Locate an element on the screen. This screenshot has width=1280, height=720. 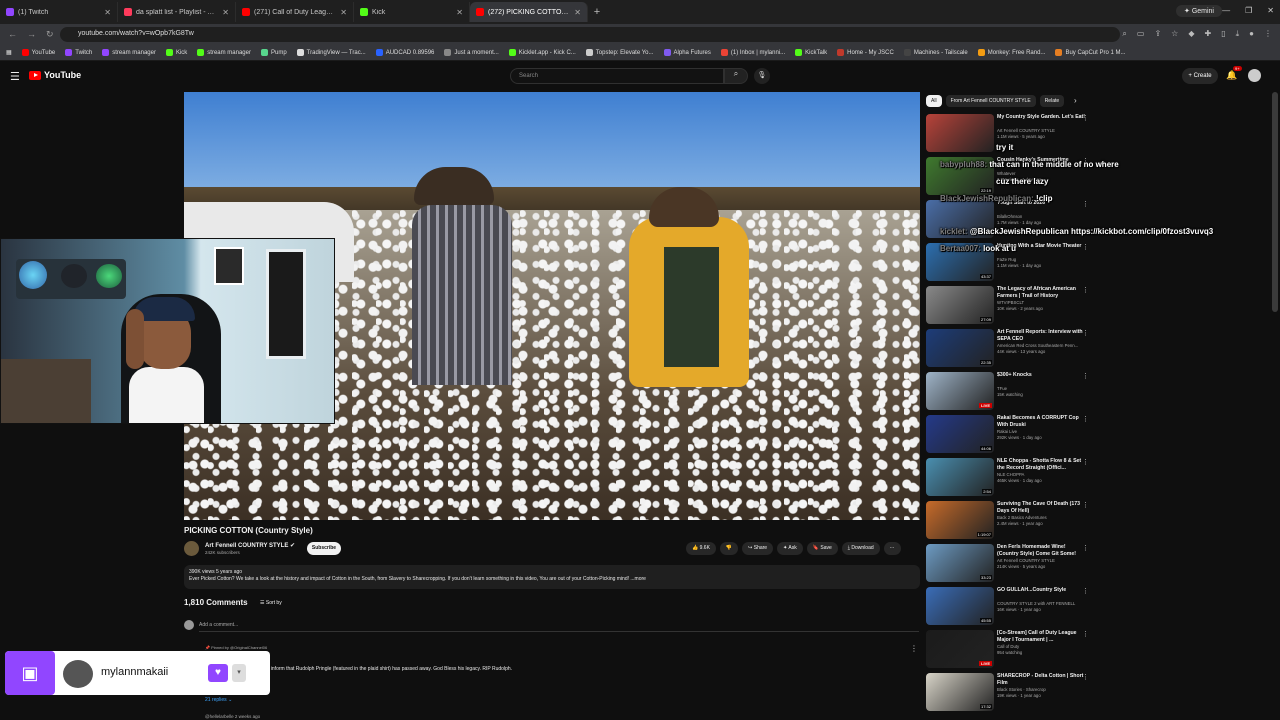
recommendation-channel: Rakai Live is located at coordinates (1007, 431).